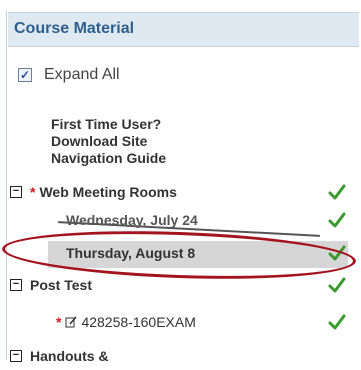 This screenshot has width=361, height=370. I want to click on tree-item-wednesday: Wednesday, July 24, so click(180, 221).